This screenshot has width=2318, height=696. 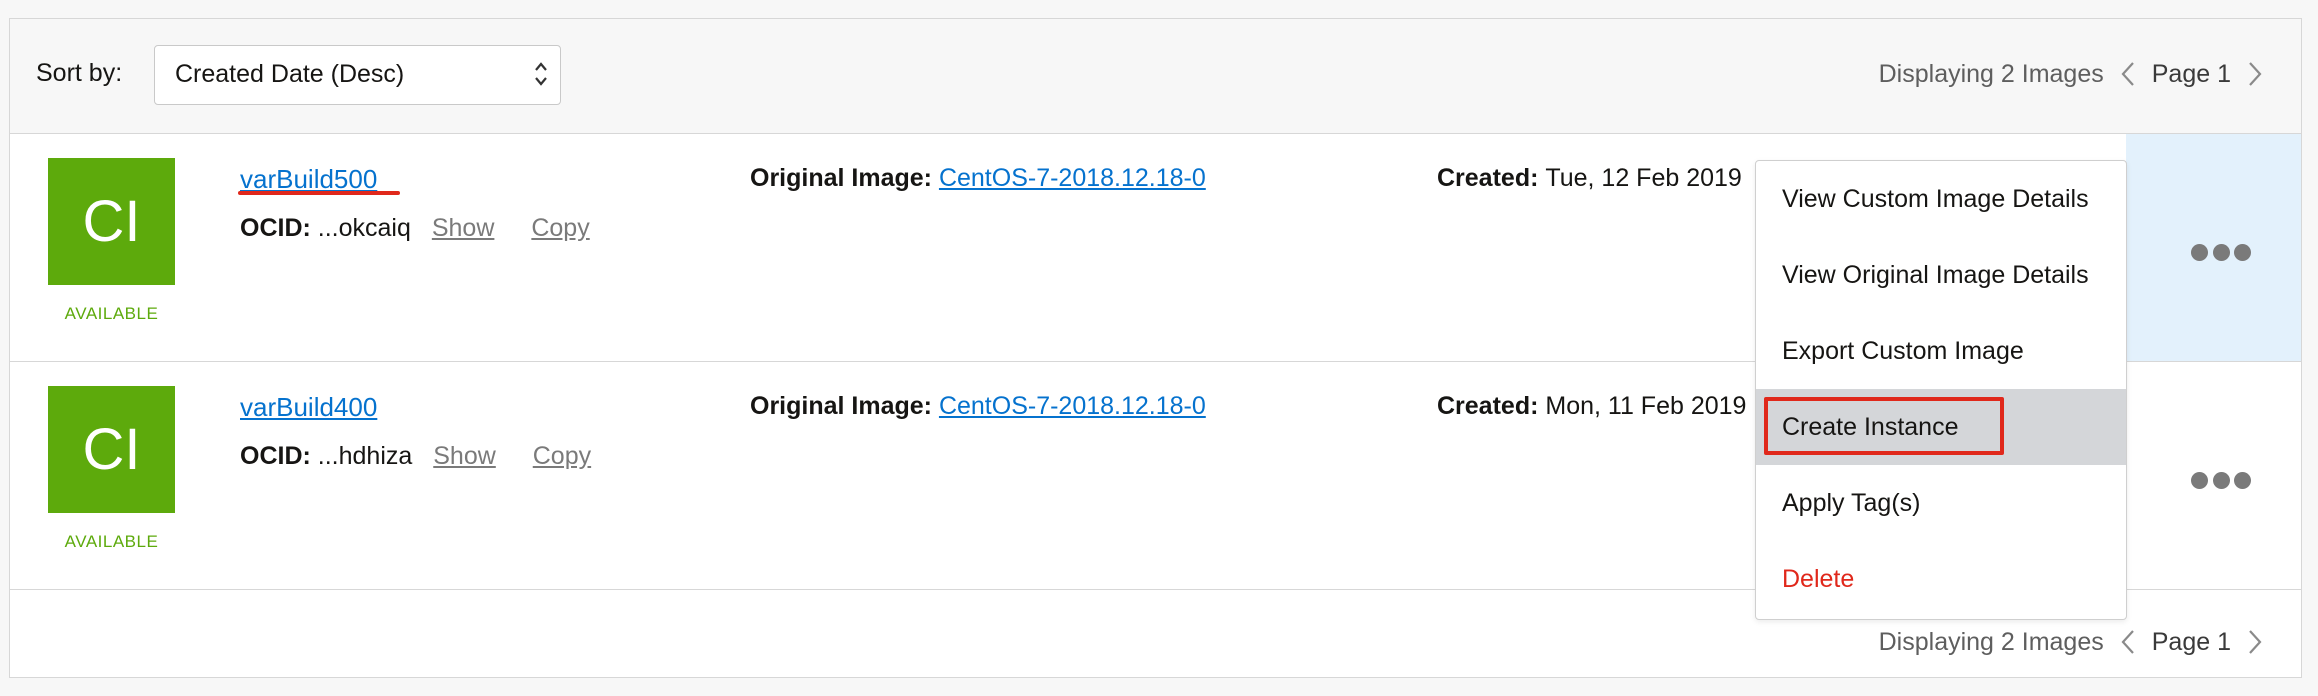 I want to click on sort-label: Sort by:, so click(x=79, y=73).